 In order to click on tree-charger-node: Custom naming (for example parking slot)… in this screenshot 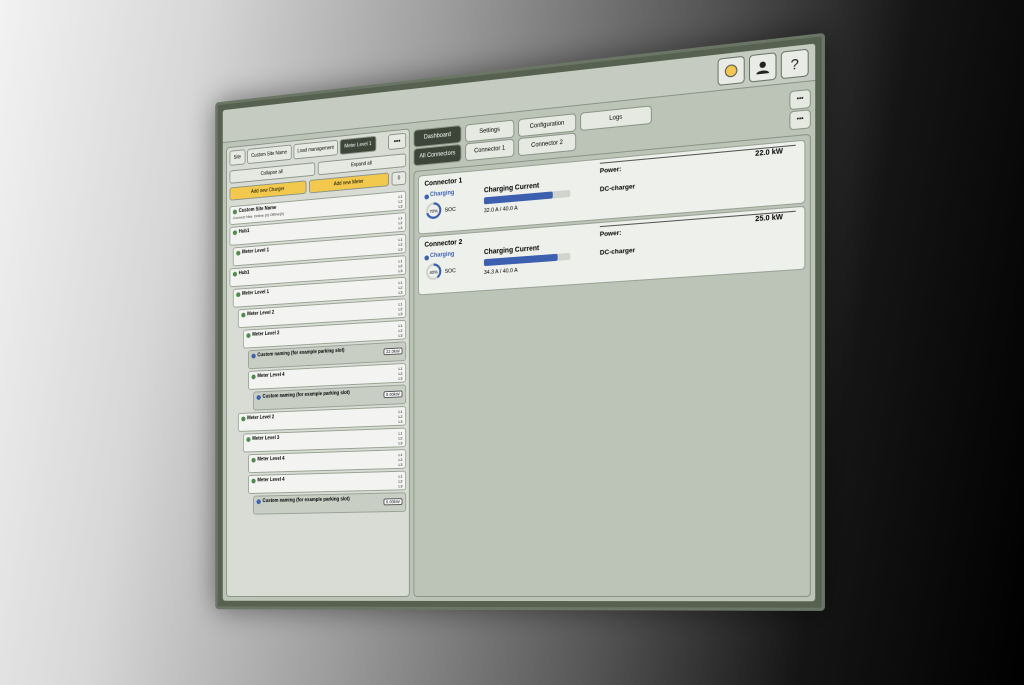, I will do `click(329, 503)`.